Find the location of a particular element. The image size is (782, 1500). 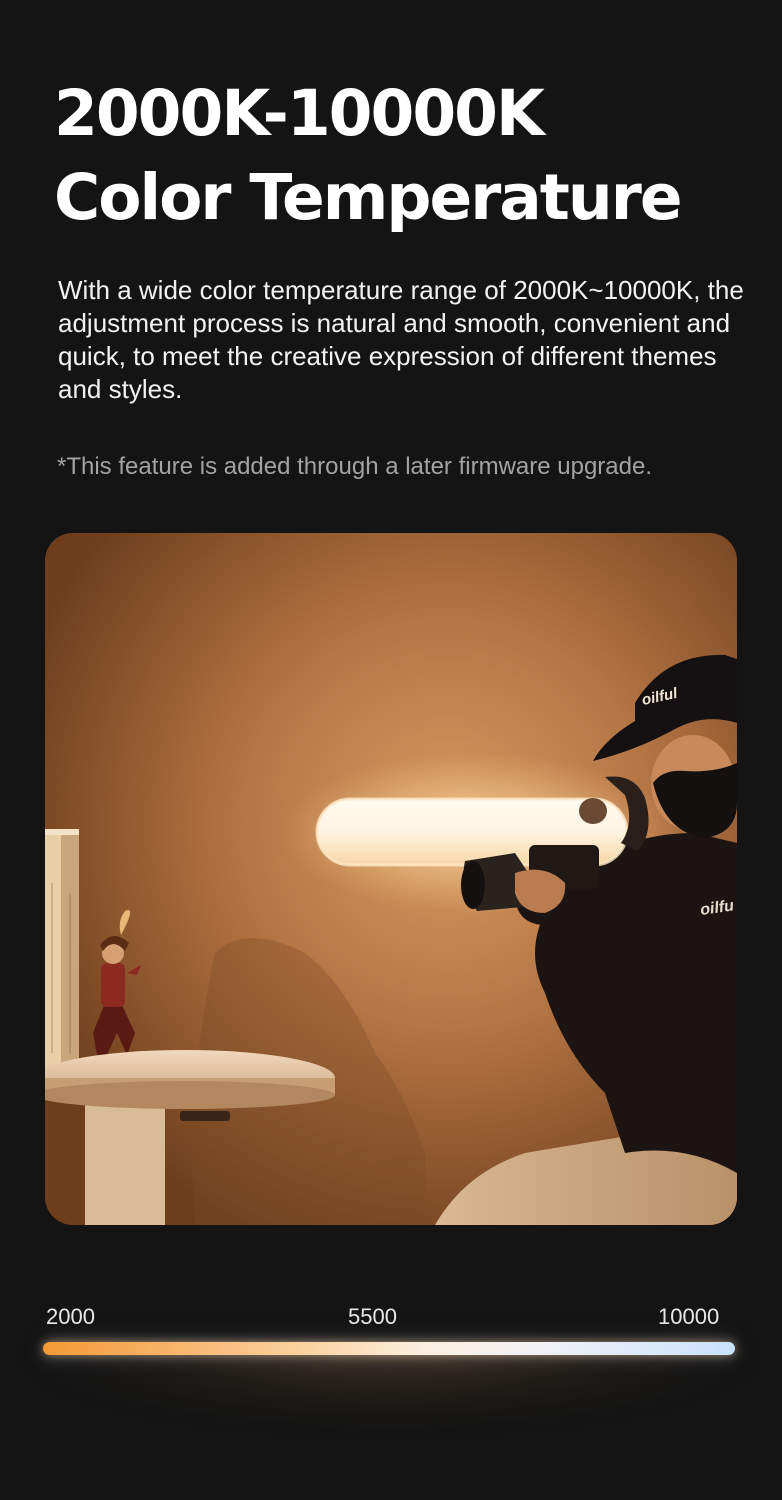

title-line-2: Color Temperature is located at coordinates (368, 197).